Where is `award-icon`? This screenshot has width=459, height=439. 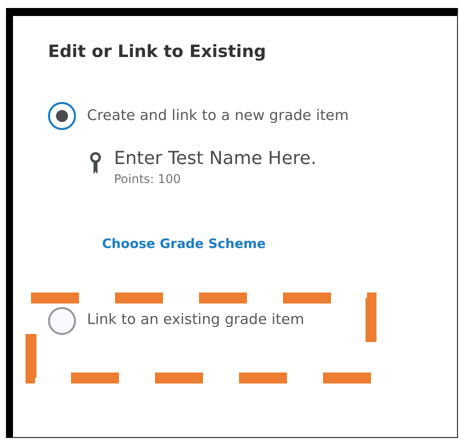
award-icon is located at coordinates (95, 164).